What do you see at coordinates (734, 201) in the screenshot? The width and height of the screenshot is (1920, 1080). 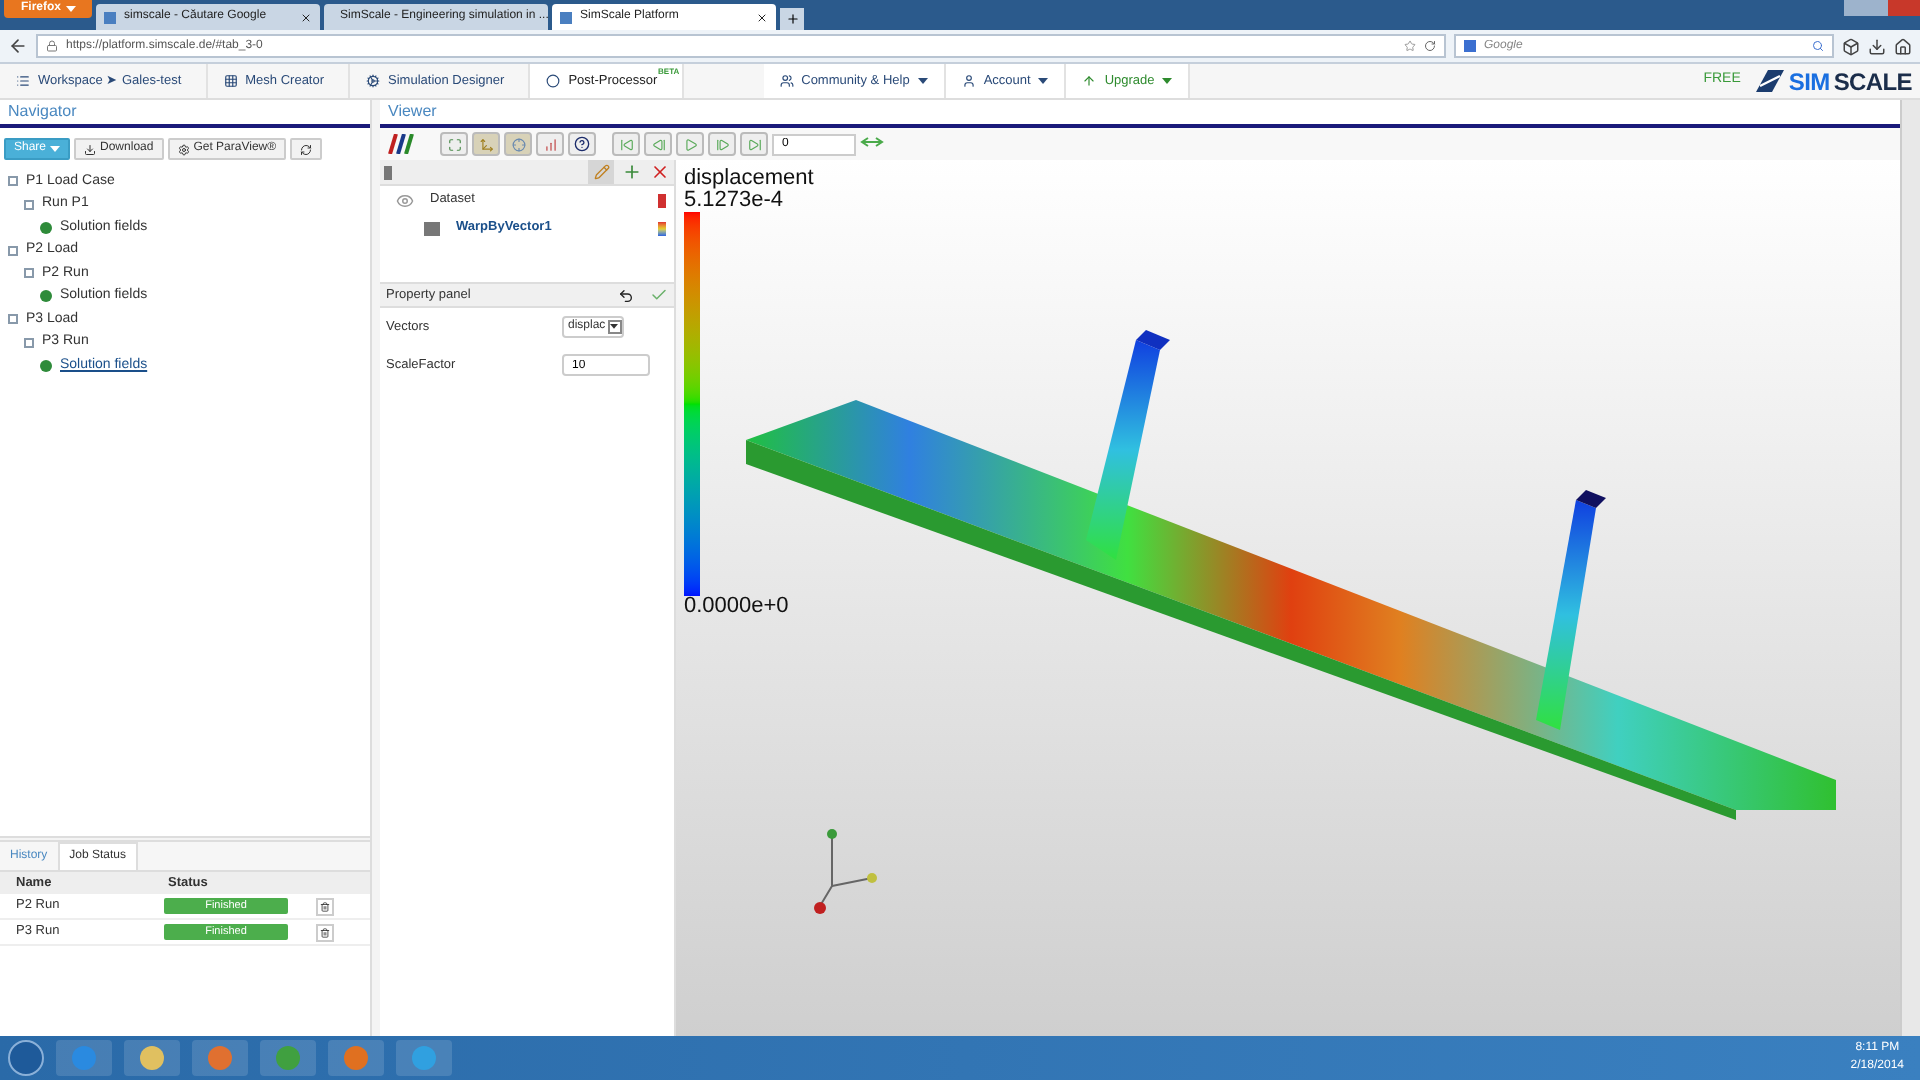 I see `legend-max: 5.1273e-4` at bounding box center [734, 201].